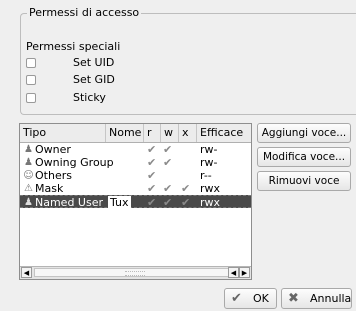 This screenshot has height=311, width=356. I want to click on horizontal-scrollbar: ◀ ◀ ▶, so click(135, 272).